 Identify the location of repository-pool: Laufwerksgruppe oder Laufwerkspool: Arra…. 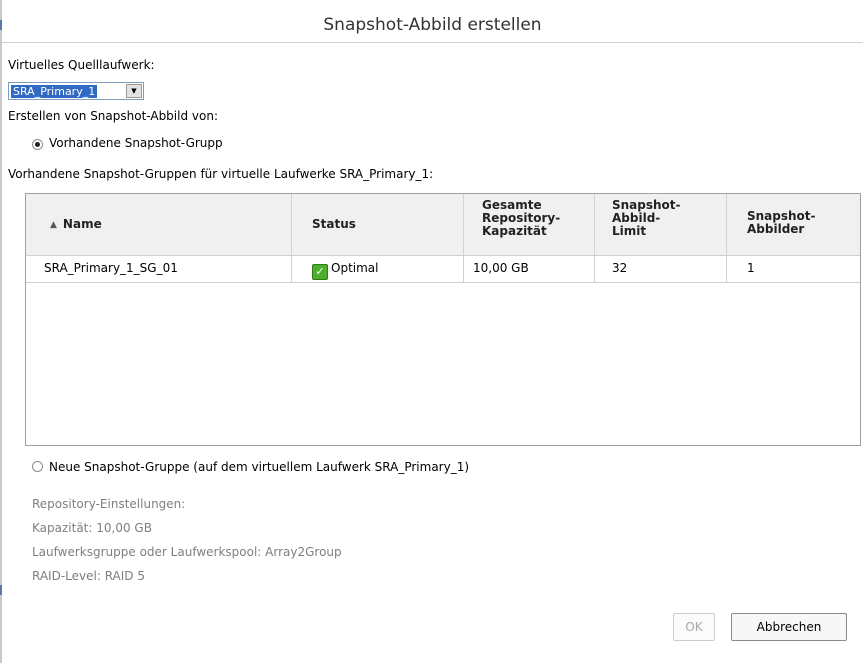
(187, 552).